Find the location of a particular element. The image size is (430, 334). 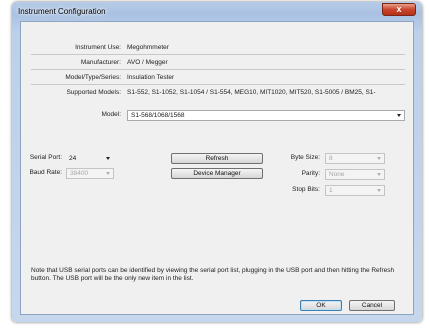

serial-port-value: 24 is located at coordinates (73, 158).